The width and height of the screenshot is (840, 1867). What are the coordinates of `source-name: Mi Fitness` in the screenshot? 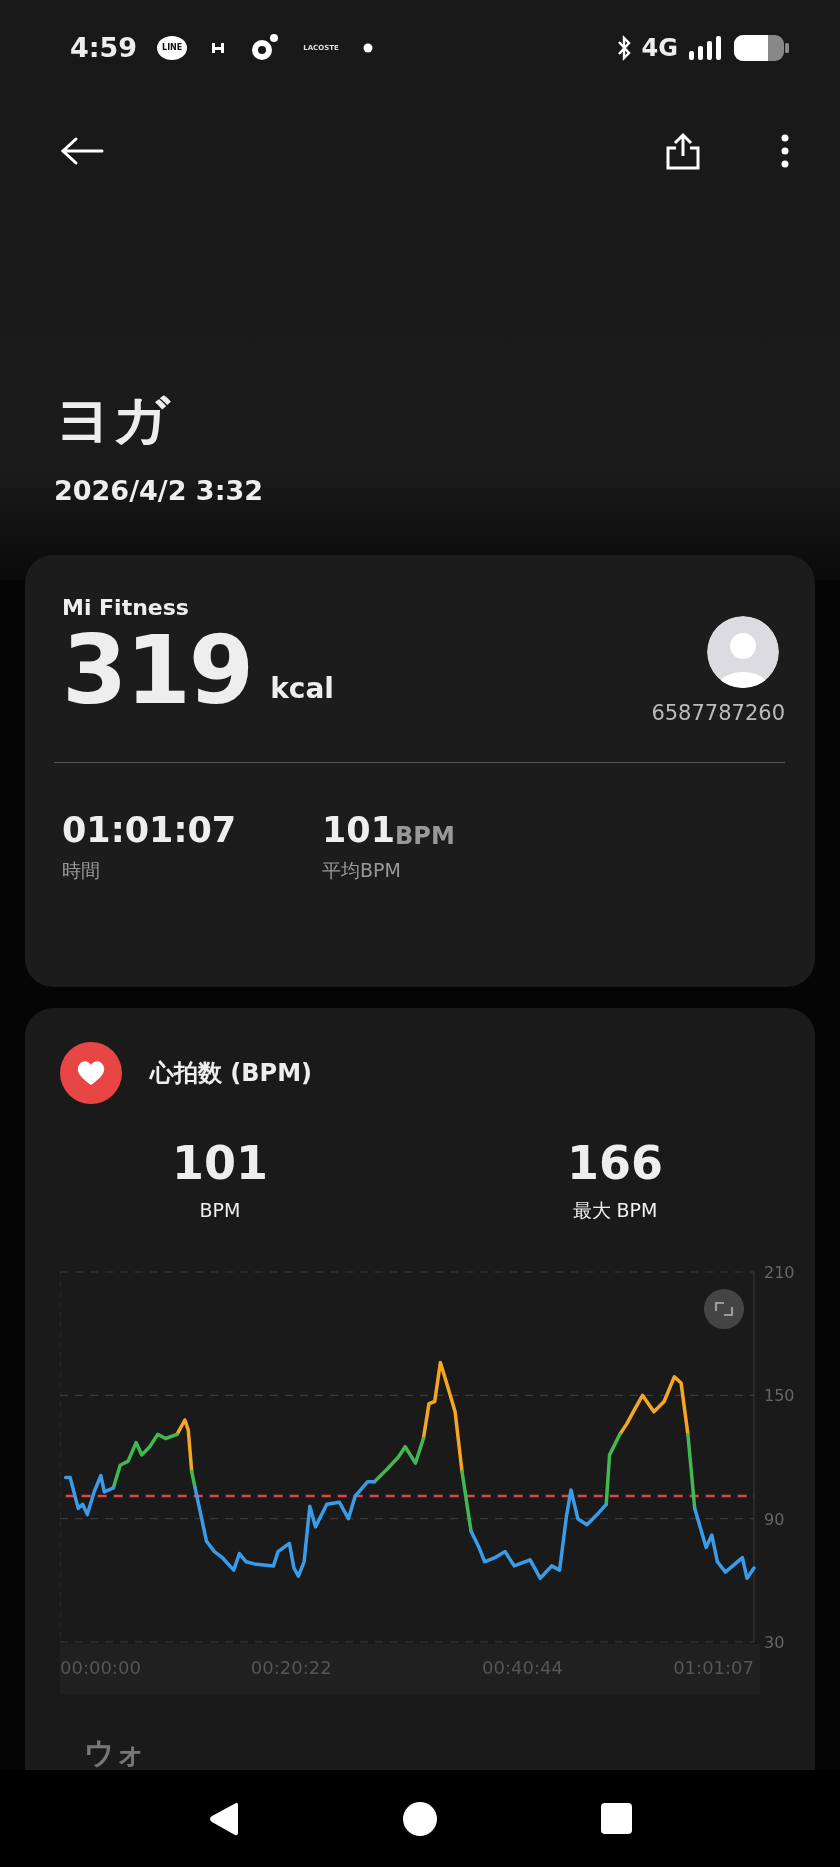 It's located at (126, 608).